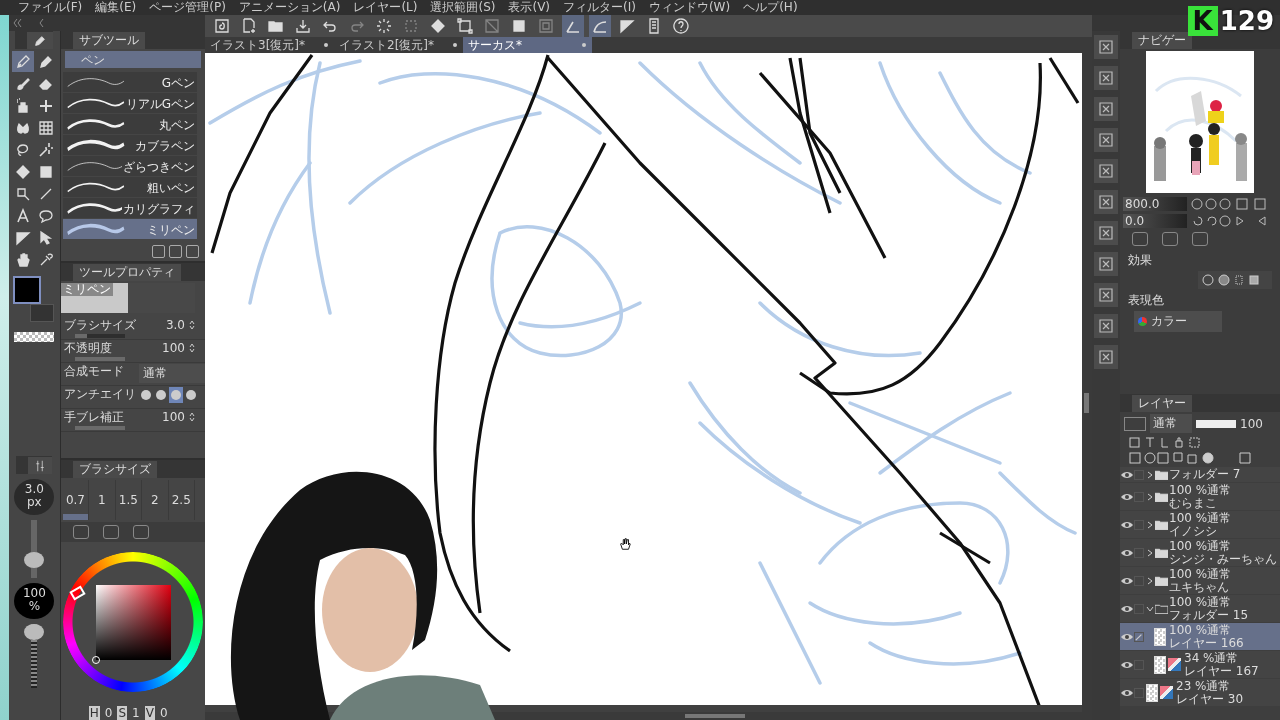 This screenshot has height=720, width=1280. I want to click on menu-item: レイヤー(L), so click(385, 7).